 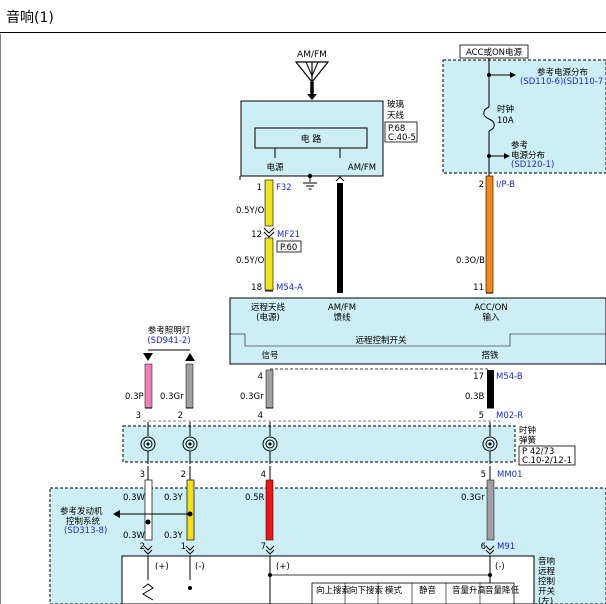 What do you see at coordinates (180, 416) in the screenshot?
I see `gr-pin: 2` at bounding box center [180, 416].